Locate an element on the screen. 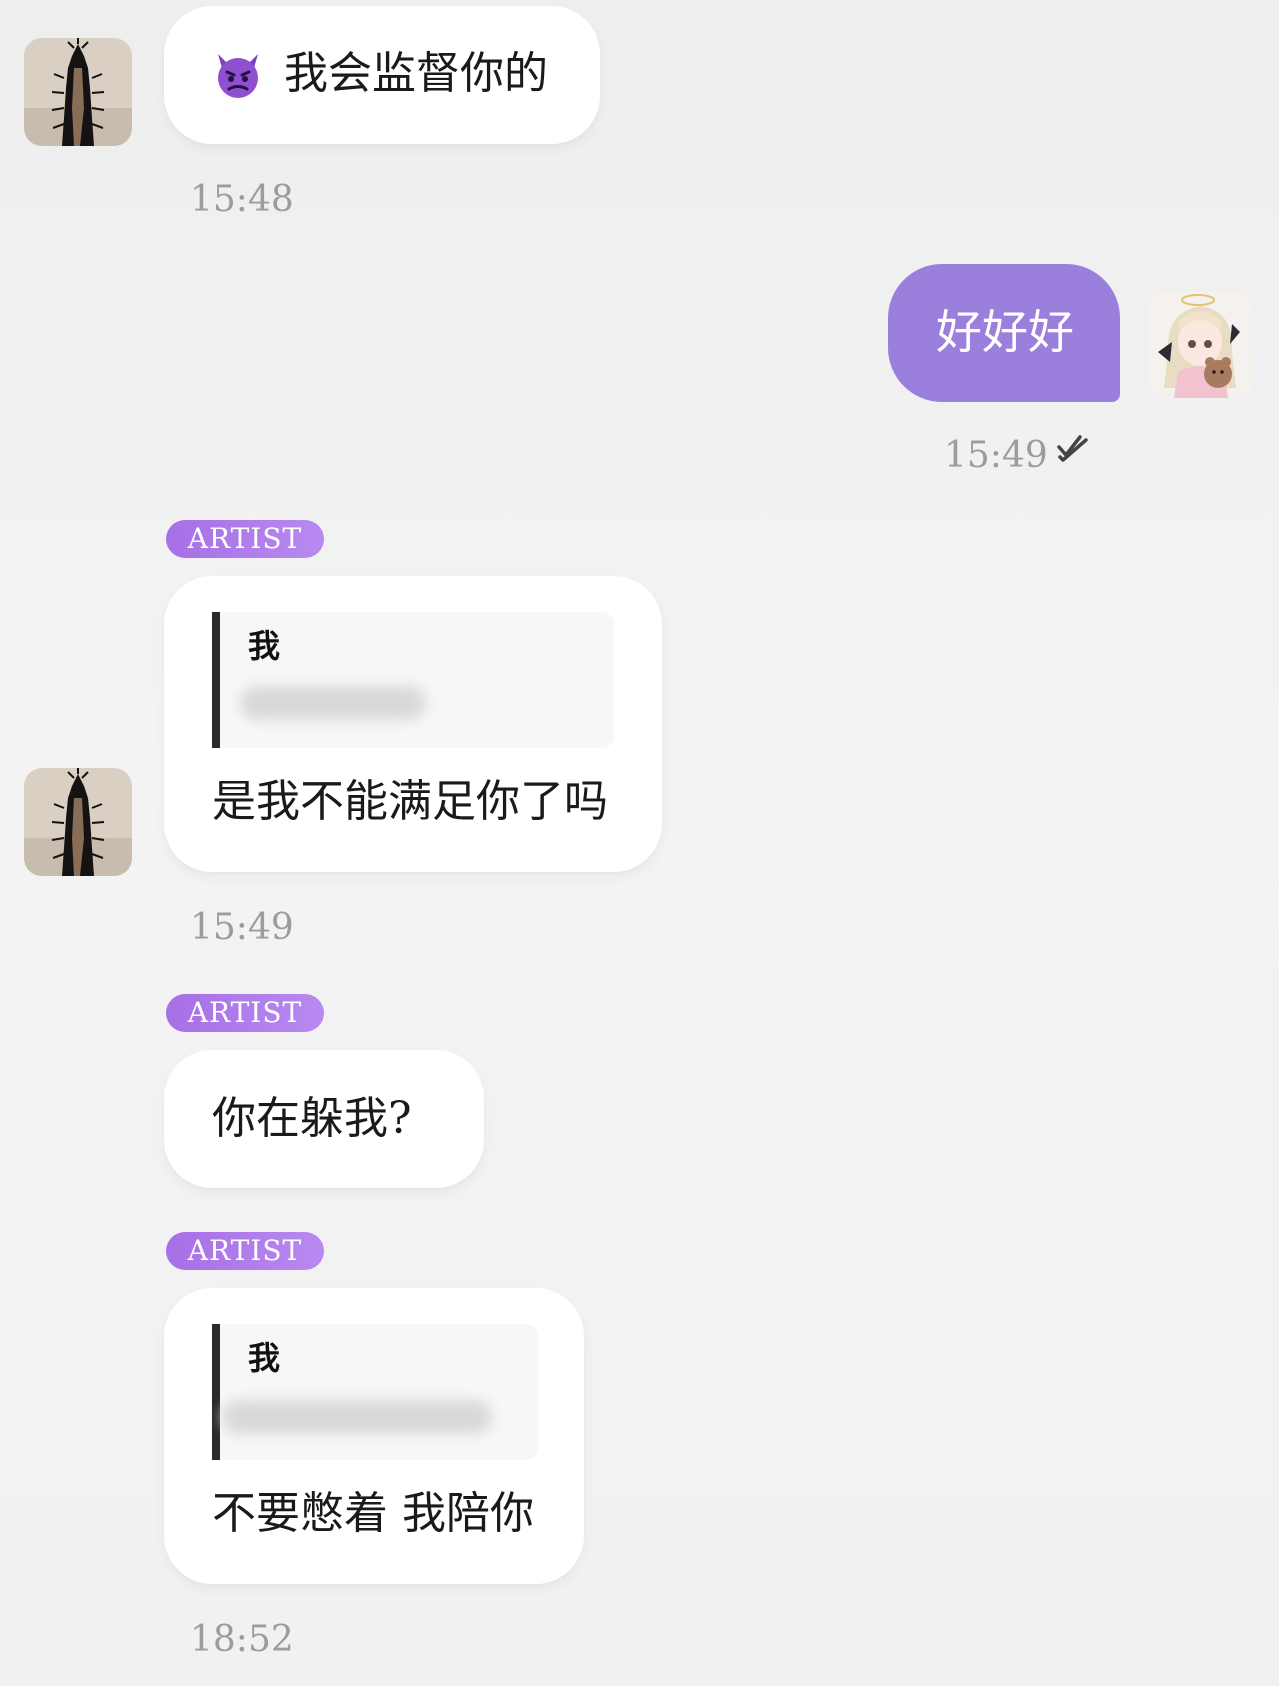  own-message-bubble: 好好好 is located at coordinates (1004, 333).